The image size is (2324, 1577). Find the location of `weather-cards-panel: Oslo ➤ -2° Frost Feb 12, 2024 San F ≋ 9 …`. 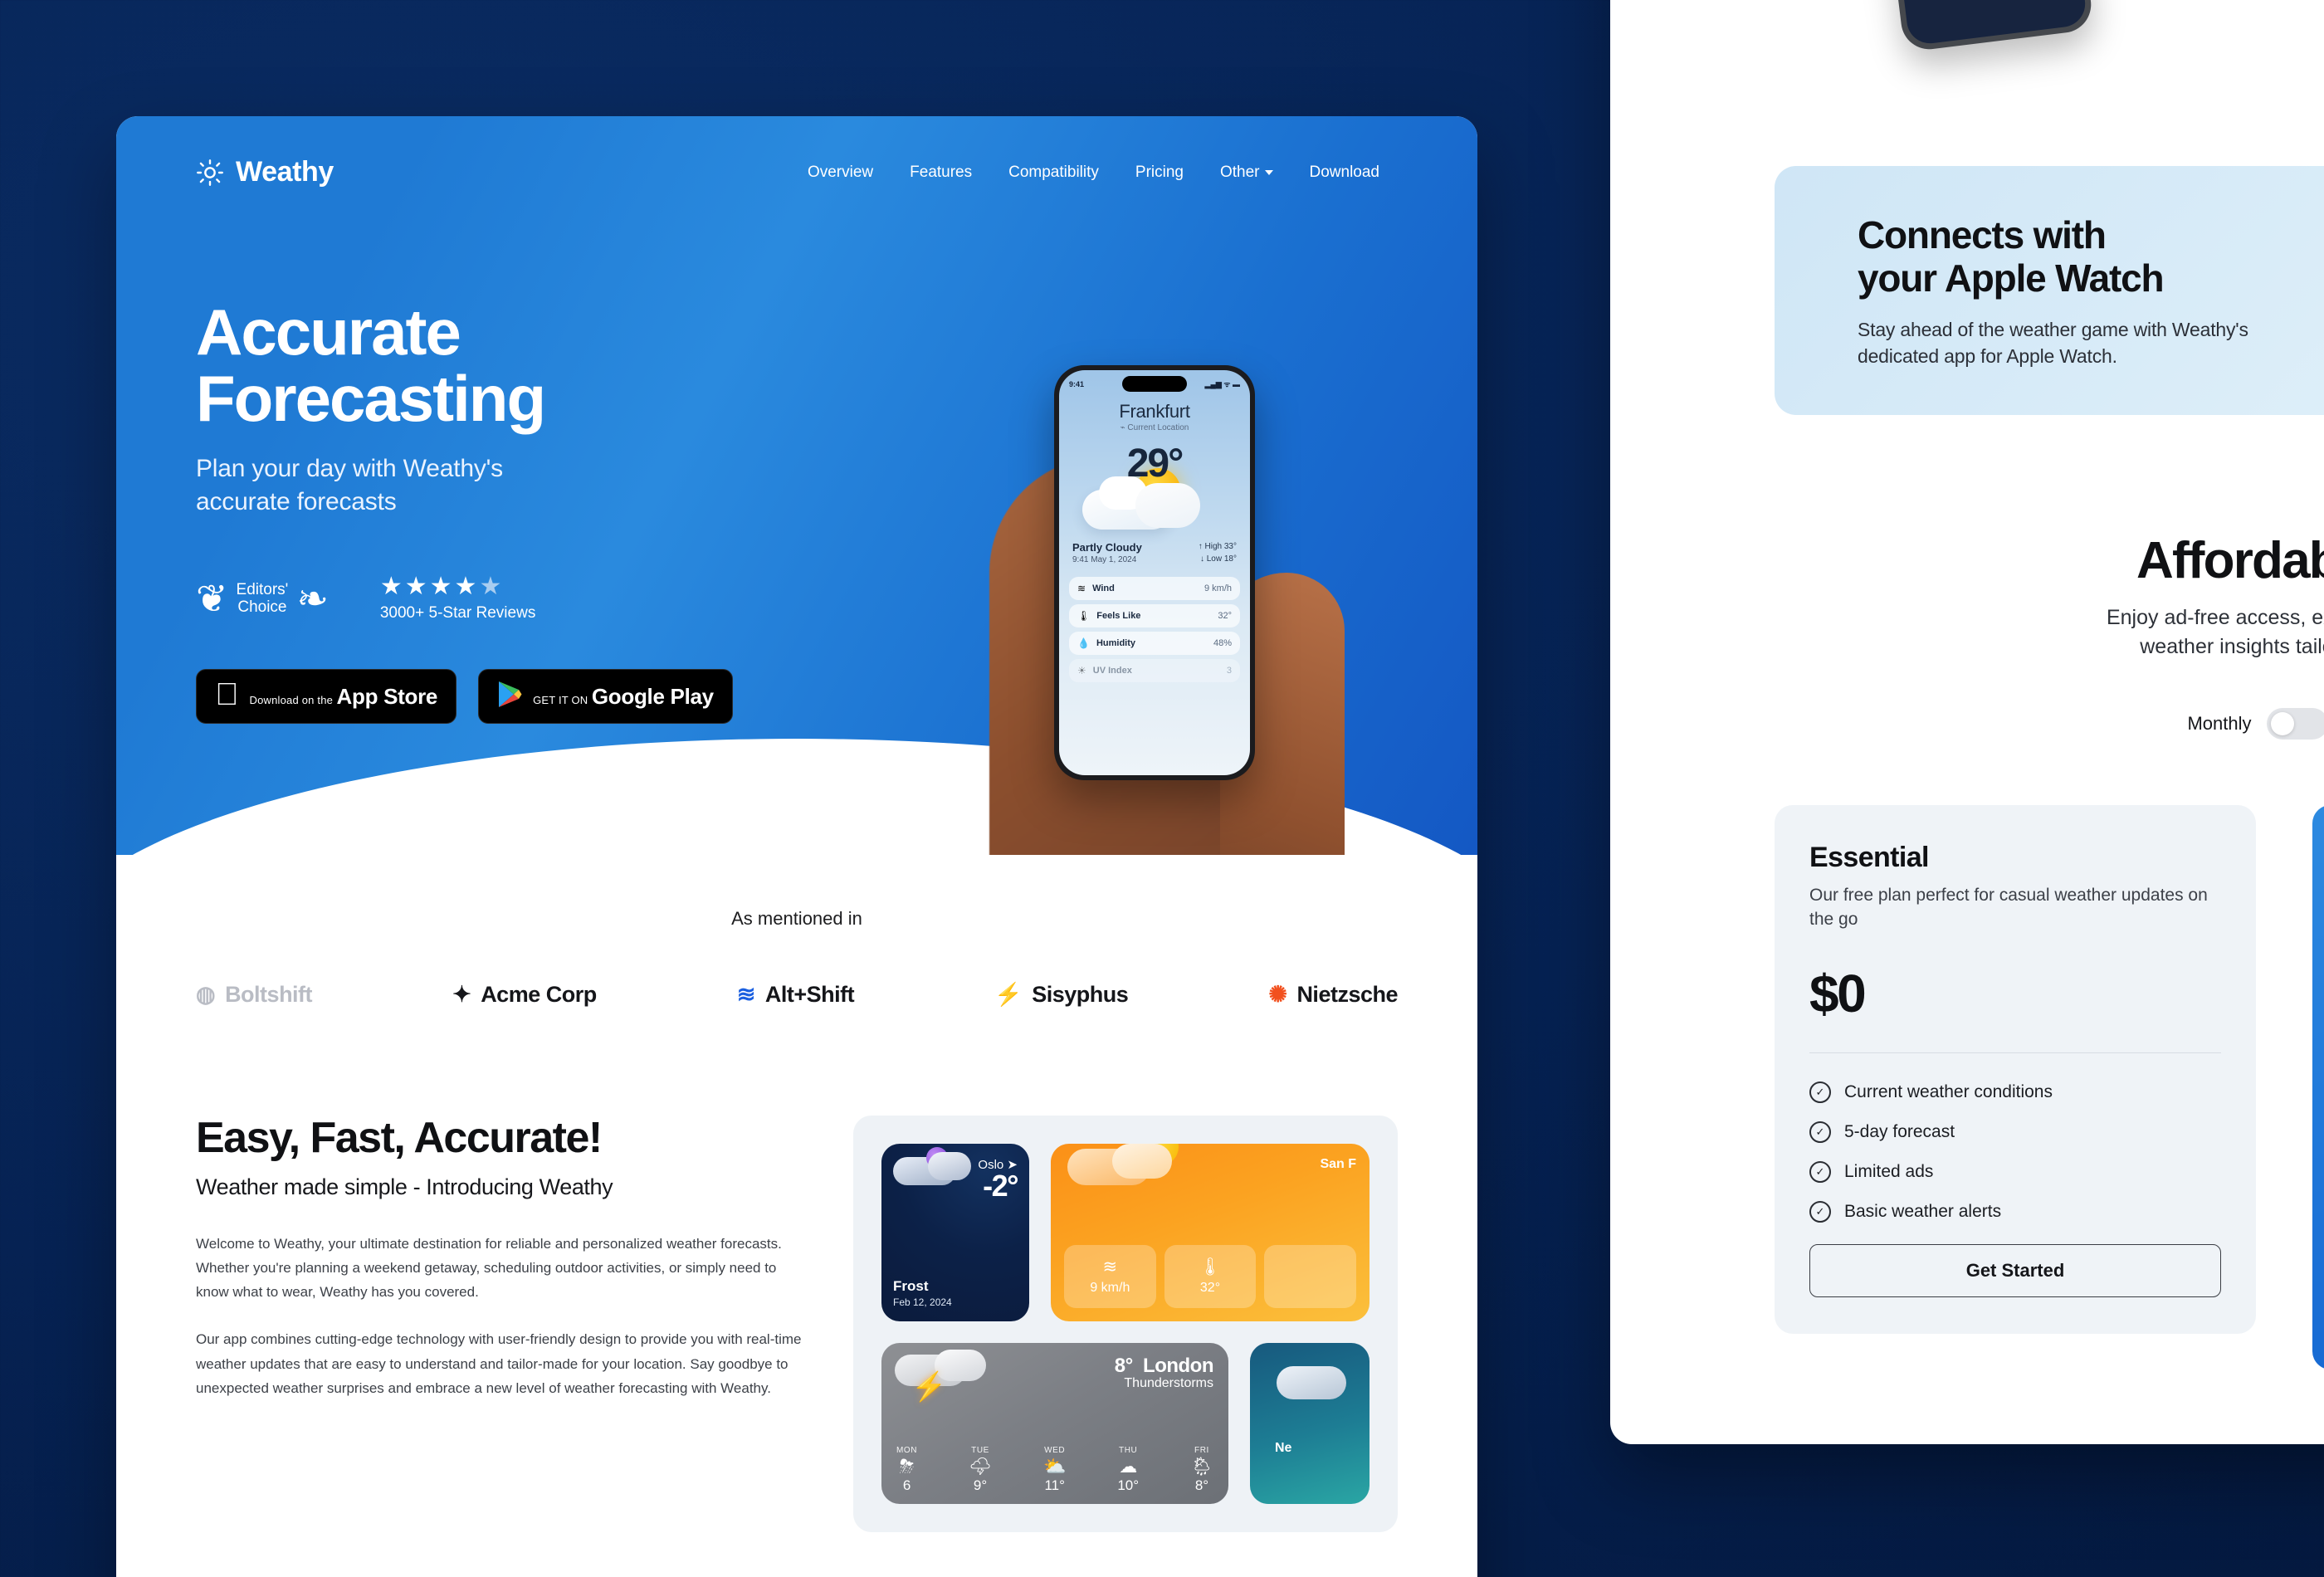

weather-cards-panel: Oslo ➤ -2° Frost Feb 12, 2024 San F ≋ 9 … is located at coordinates (1125, 1324).